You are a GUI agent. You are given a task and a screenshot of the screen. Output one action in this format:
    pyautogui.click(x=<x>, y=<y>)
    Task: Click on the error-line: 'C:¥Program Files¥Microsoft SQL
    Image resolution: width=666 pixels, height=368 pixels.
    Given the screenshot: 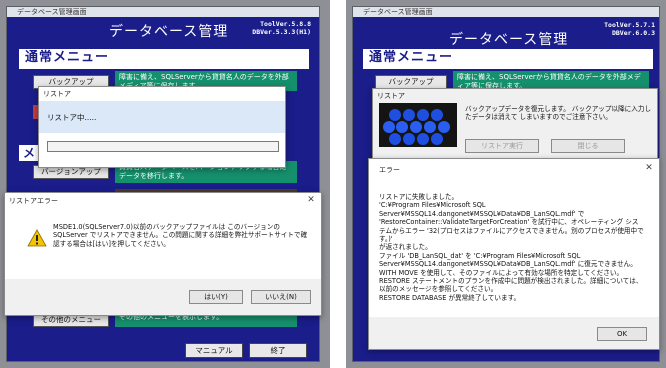 What is the action you would take?
    pyautogui.click(x=432, y=205)
    